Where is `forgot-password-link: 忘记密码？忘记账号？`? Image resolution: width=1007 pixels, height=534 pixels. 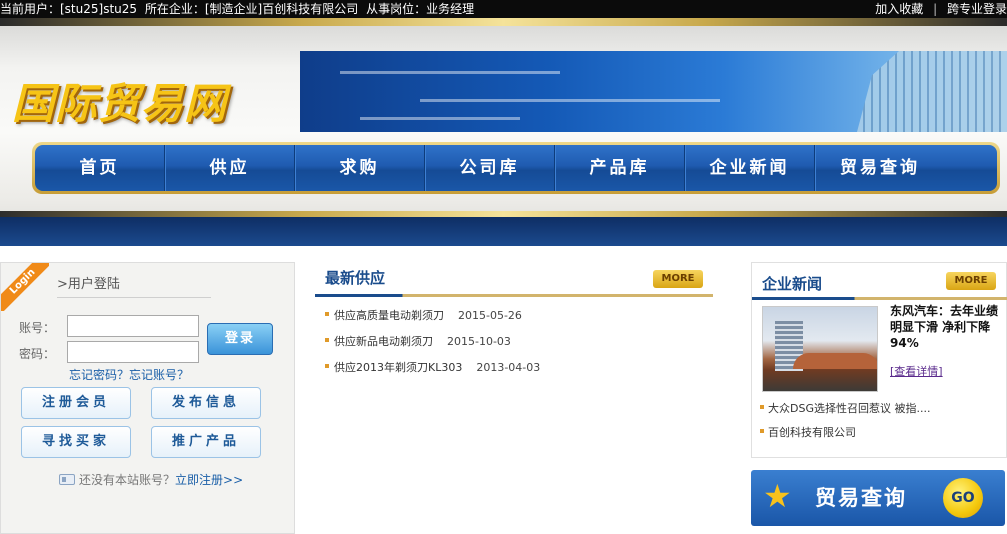 forgot-password-link: 忘记密码？忘记账号？ is located at coordinates (129, 374).